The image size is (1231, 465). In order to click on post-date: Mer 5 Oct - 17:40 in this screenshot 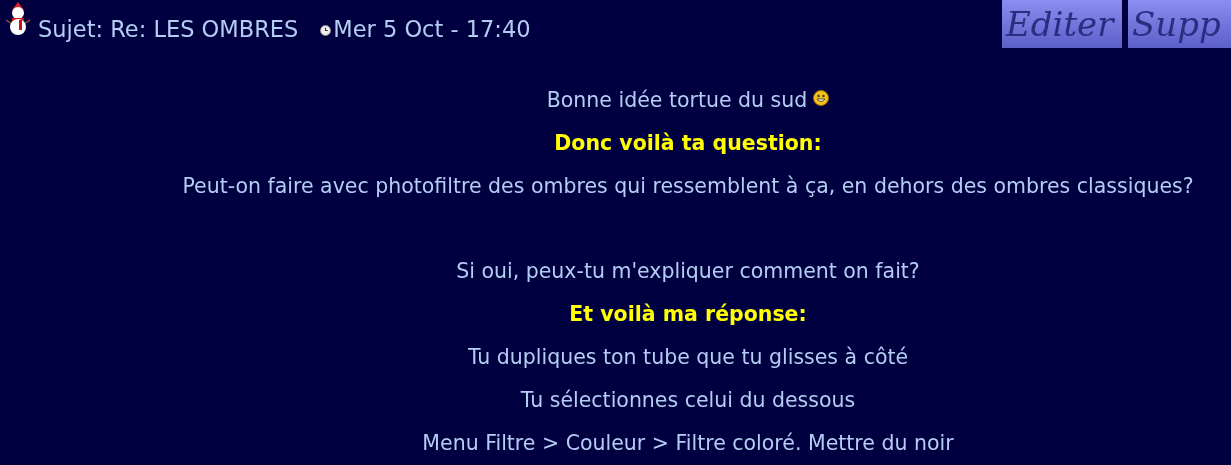, I will do `click(432, 29)`.